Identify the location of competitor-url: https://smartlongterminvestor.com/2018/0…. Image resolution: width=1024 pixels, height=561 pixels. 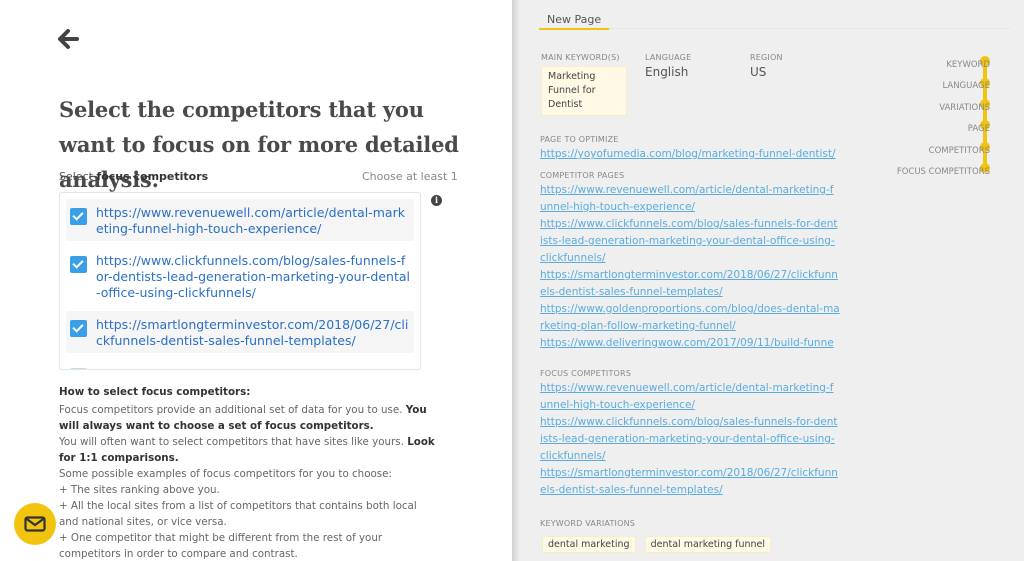
(252, 332).